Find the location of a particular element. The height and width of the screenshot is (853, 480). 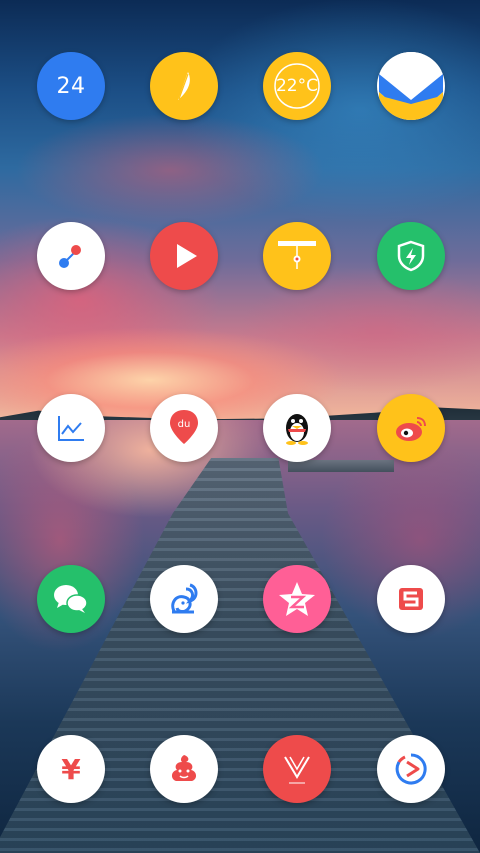

yen-icon: ¥ is located at coordinates (71, 769).